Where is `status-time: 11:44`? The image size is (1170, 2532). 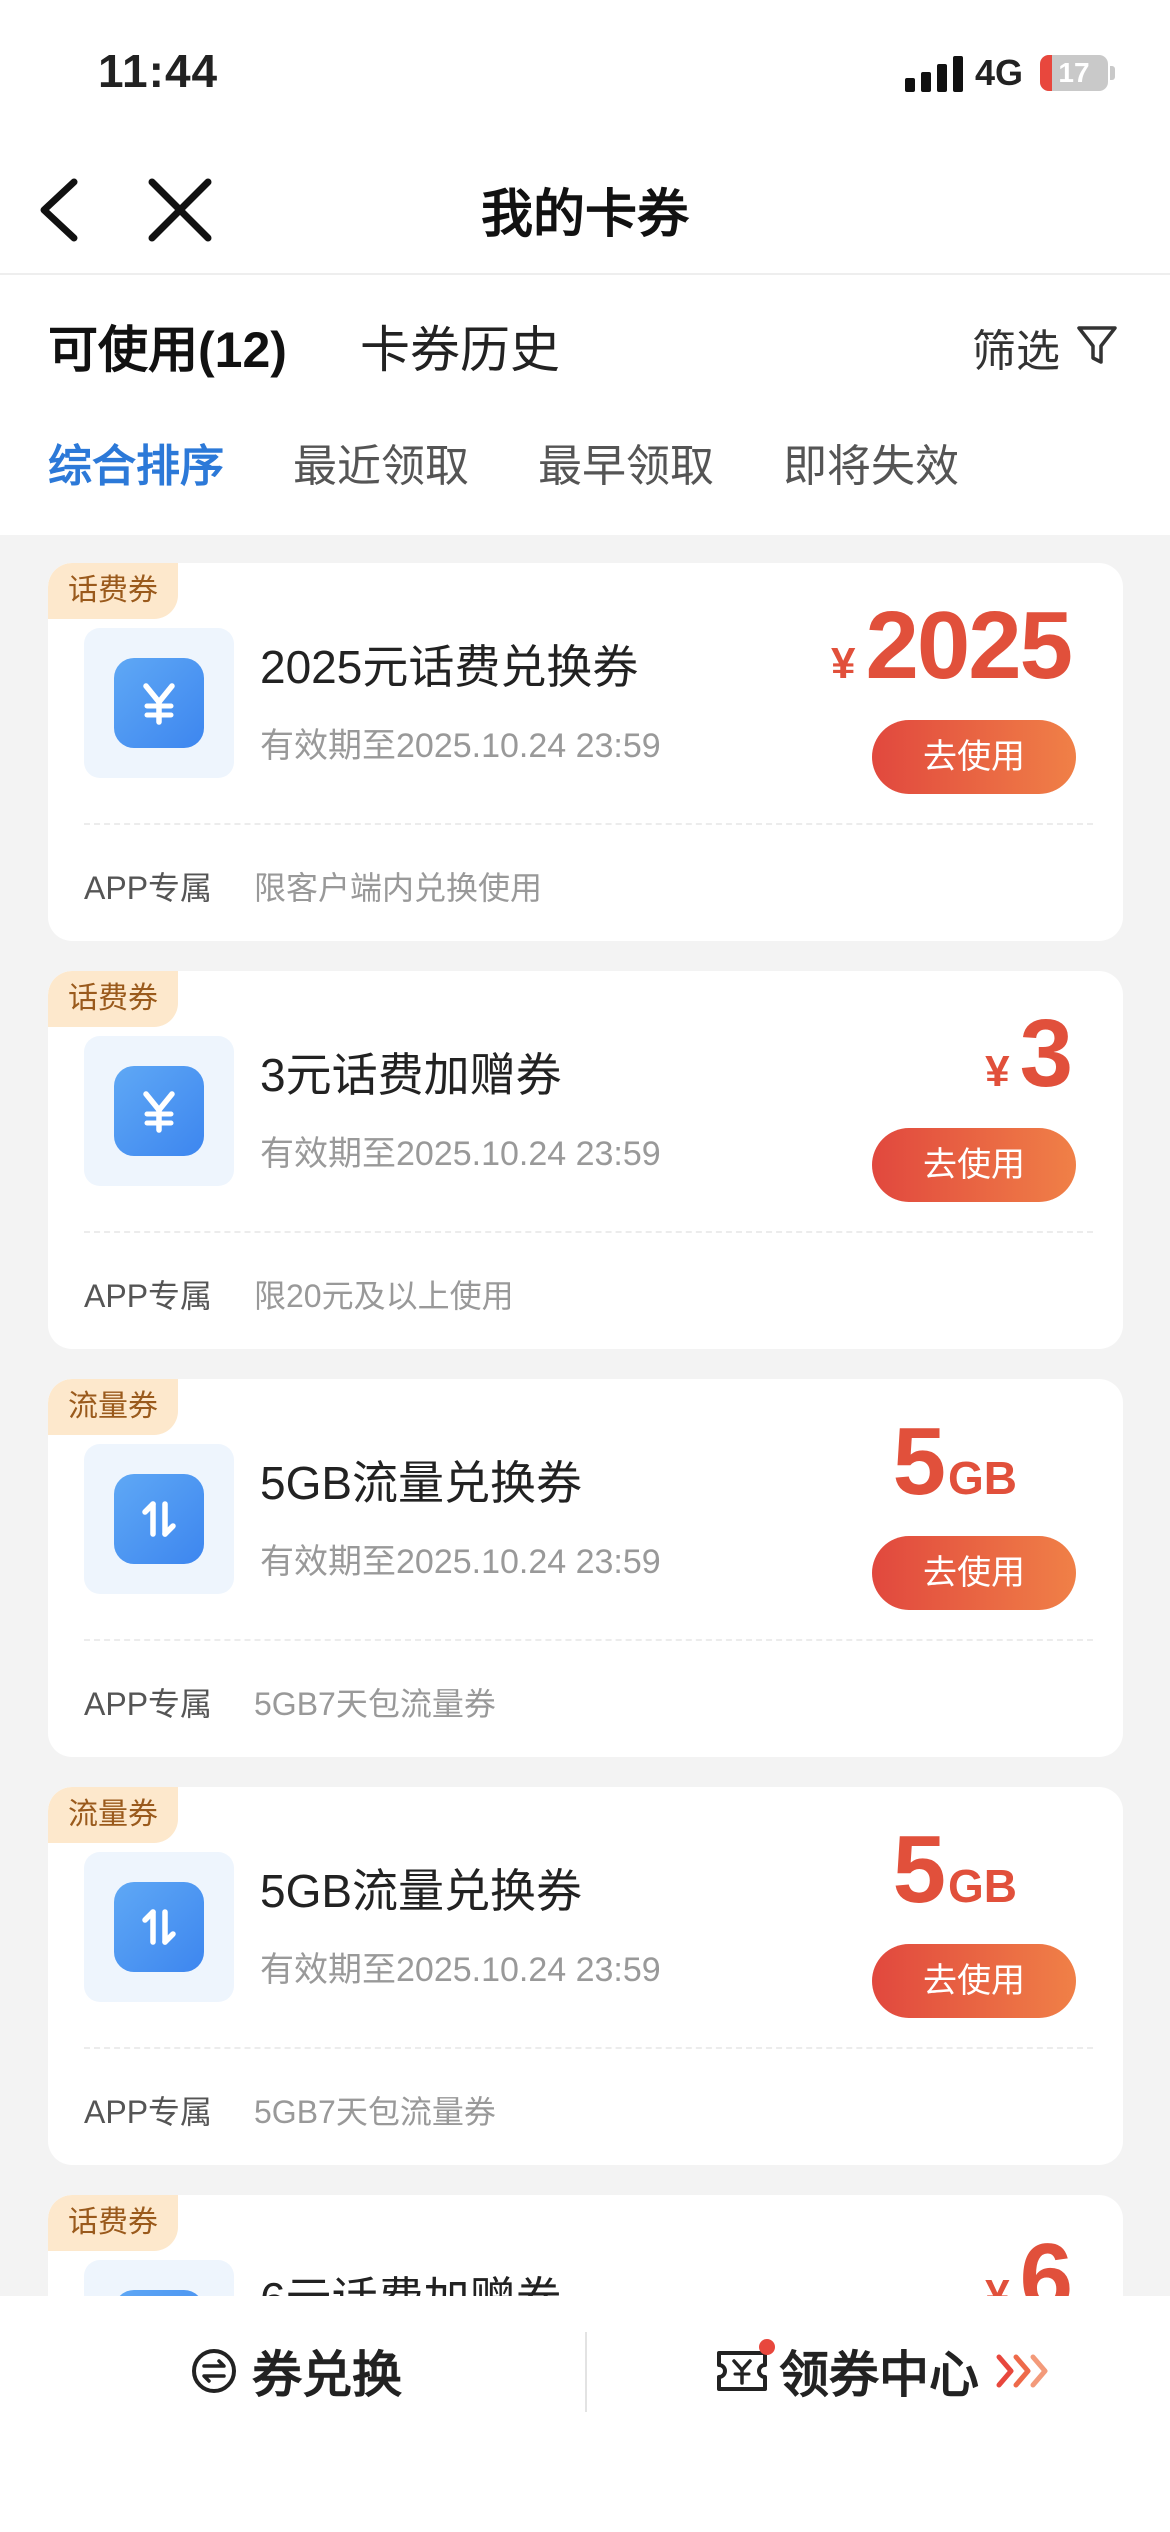
status-time: 11:44 is located at coordinates (158, 71).